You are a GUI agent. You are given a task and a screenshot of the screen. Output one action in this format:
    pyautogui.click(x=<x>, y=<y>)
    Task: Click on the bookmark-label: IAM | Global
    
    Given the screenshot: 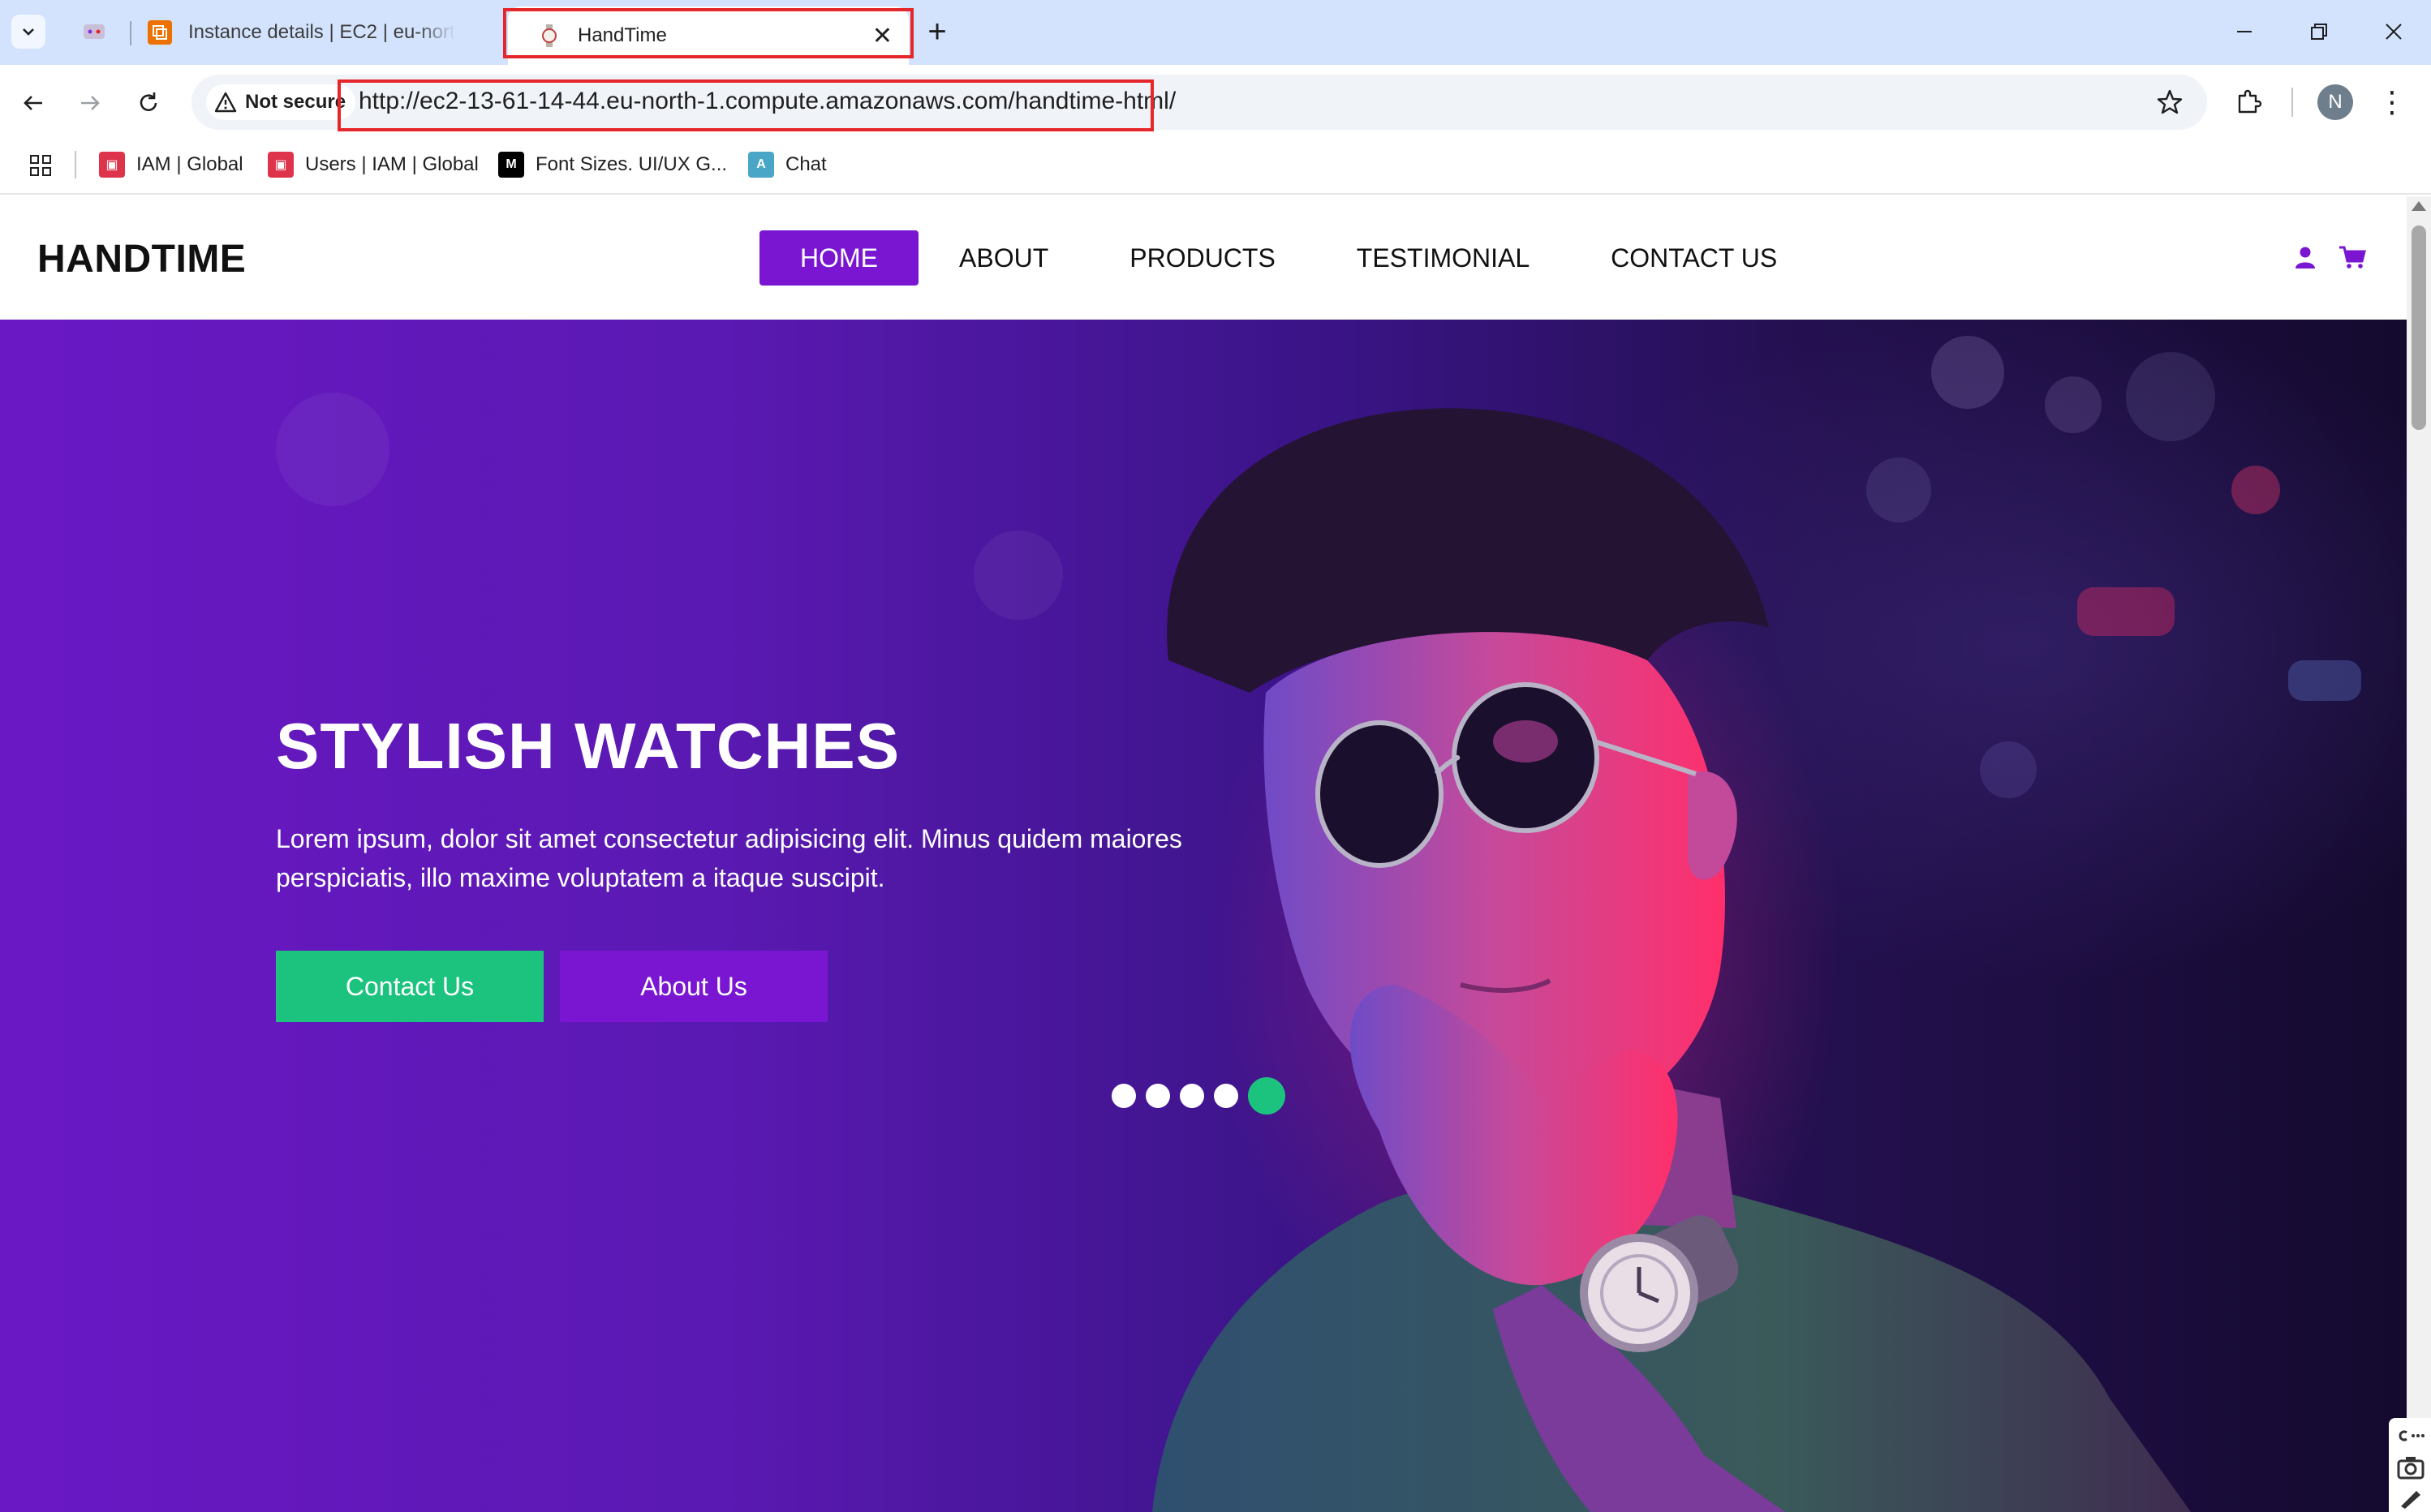 What is the action you would take?
    pyautogui.click(x=189, y=164)
    